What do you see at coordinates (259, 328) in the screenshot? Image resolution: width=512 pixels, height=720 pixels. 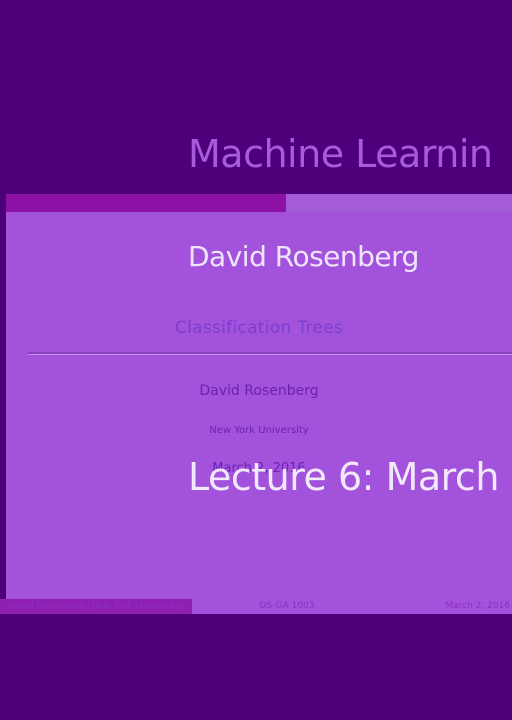 I see `slide-title: Classification Trees` at bounding box center [259, 328].